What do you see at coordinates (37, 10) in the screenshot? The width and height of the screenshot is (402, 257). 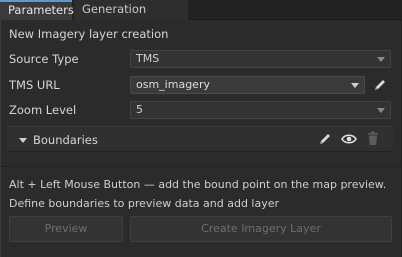 I see `tab-parameters: Parameters` at bounding box center [37, 10].